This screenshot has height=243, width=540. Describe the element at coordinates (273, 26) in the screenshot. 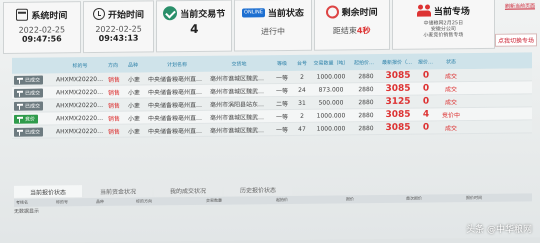

I see `current-status-card: ONLINE 当前状态 进行中` at that location.